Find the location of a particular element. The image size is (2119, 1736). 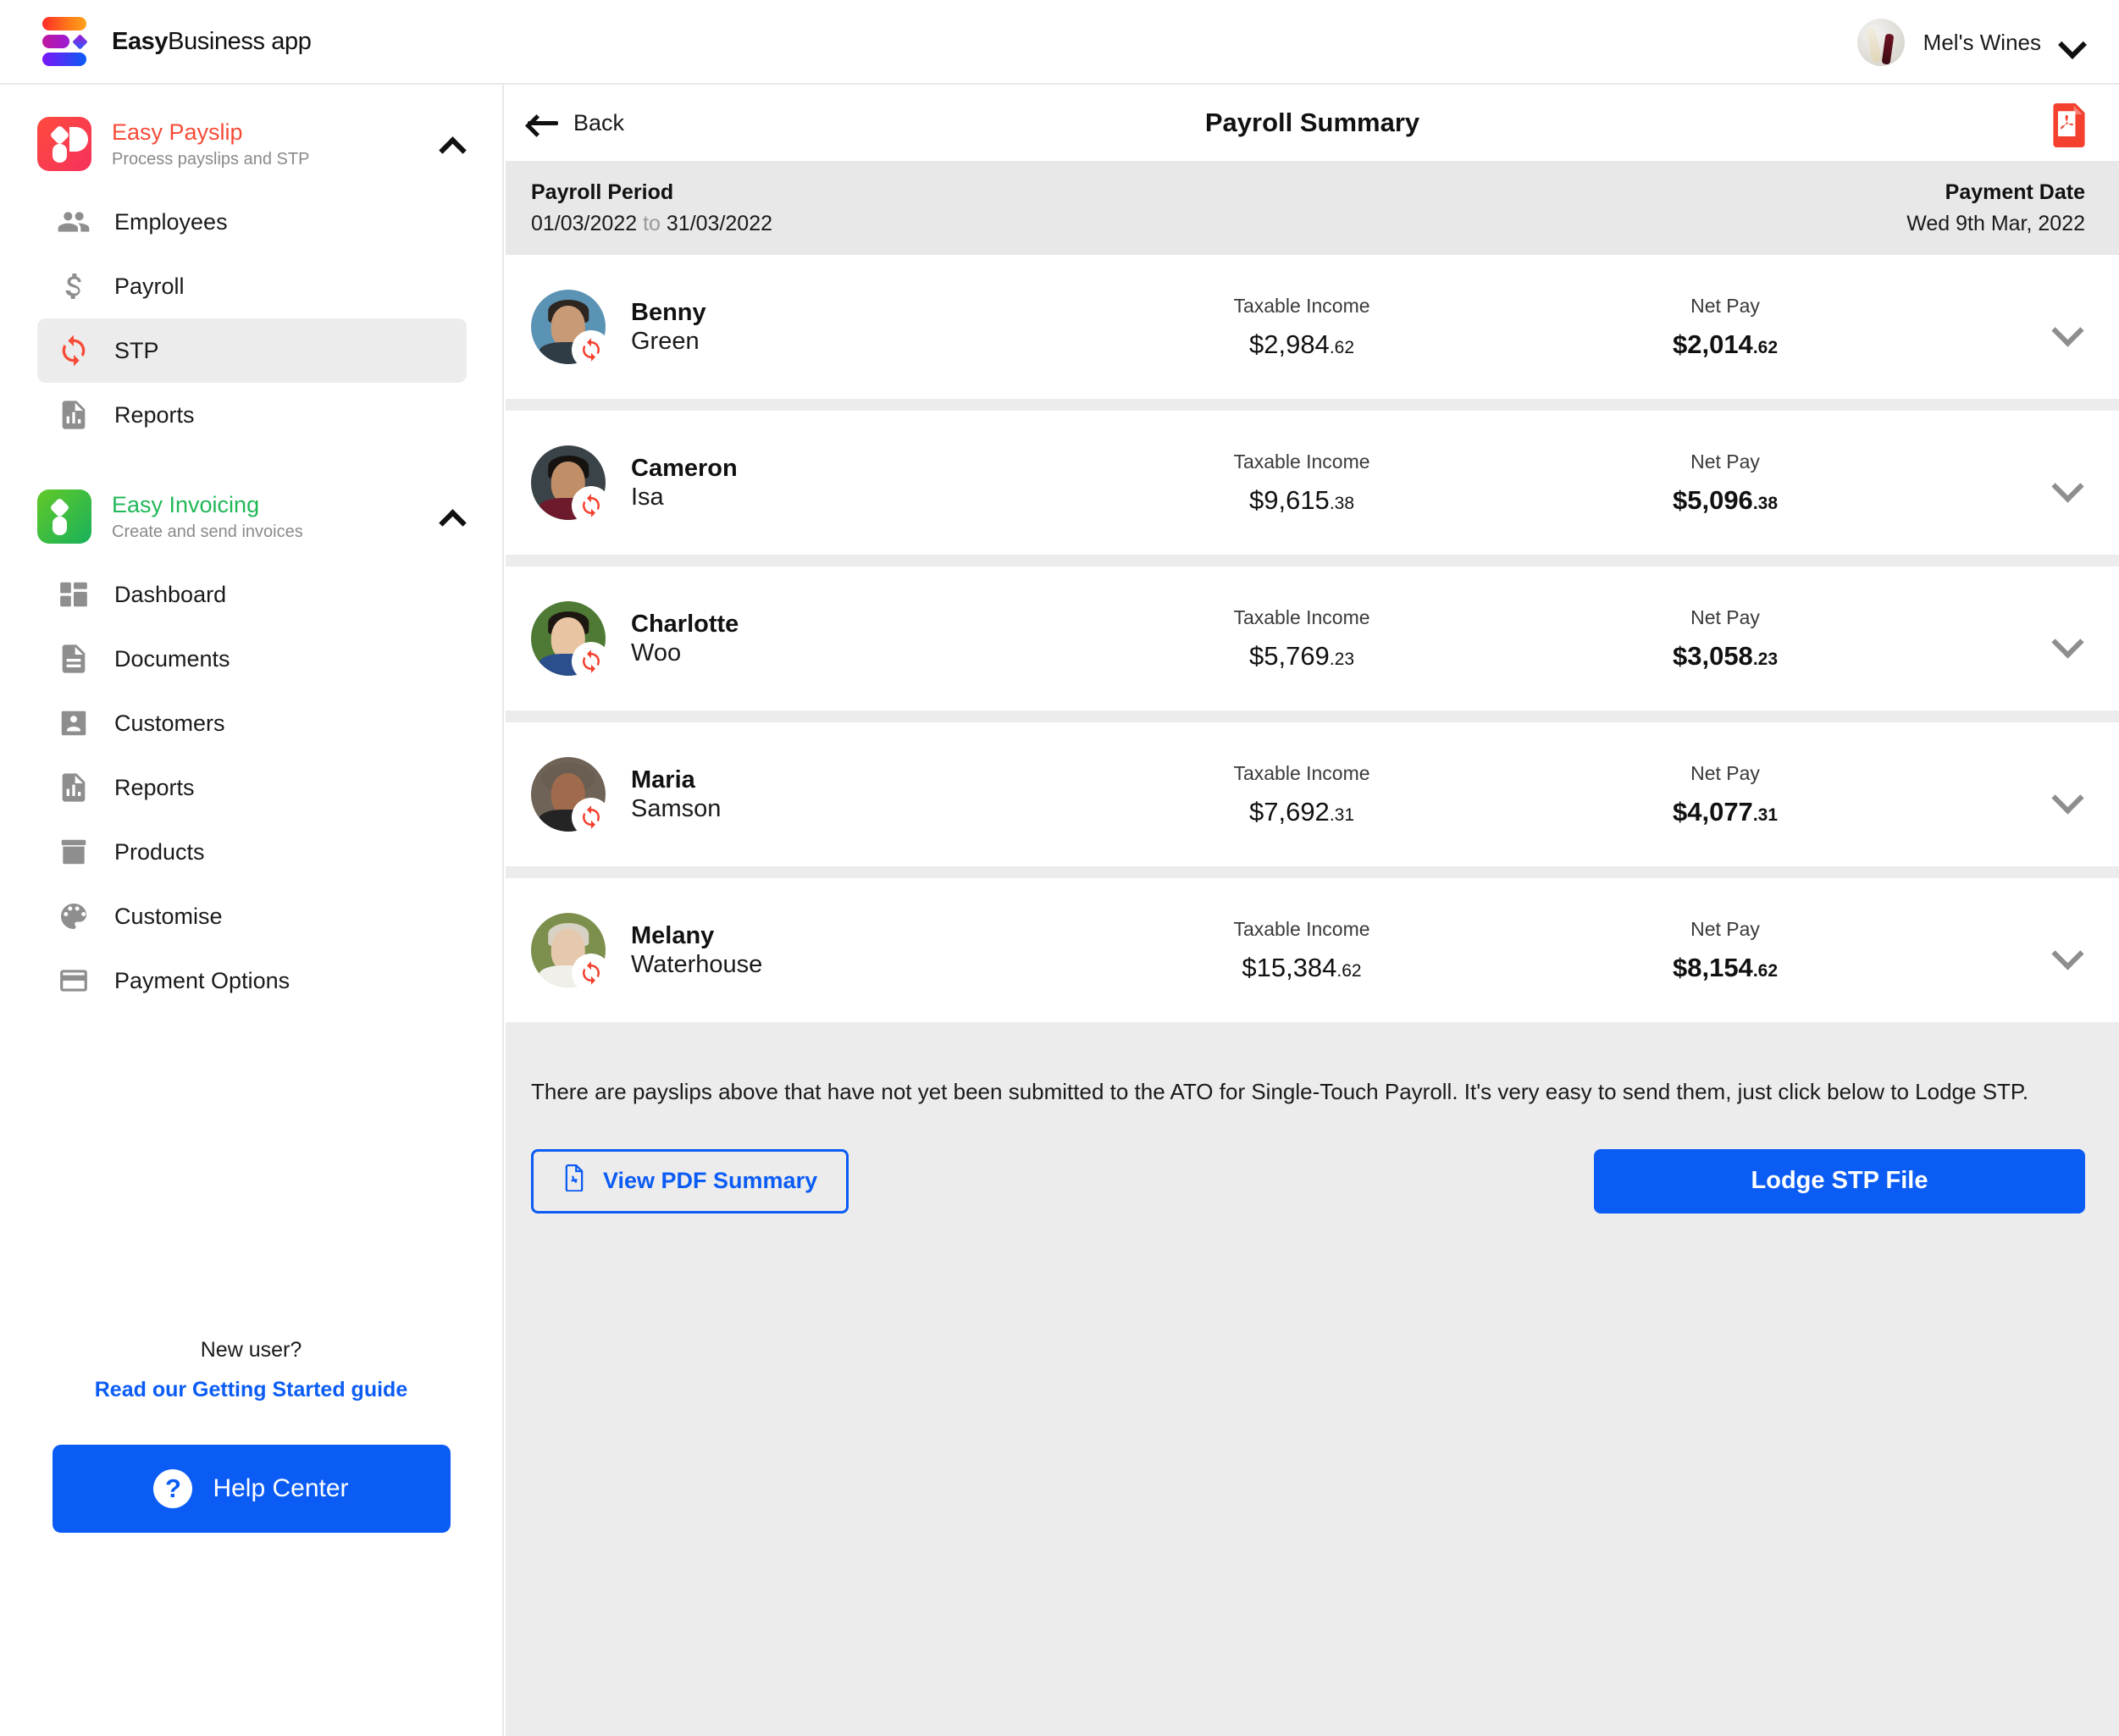

sidebar-group-header-easy-invoicing: Easy Invoicing Create and send invoices is located at coordinates (251, 516).